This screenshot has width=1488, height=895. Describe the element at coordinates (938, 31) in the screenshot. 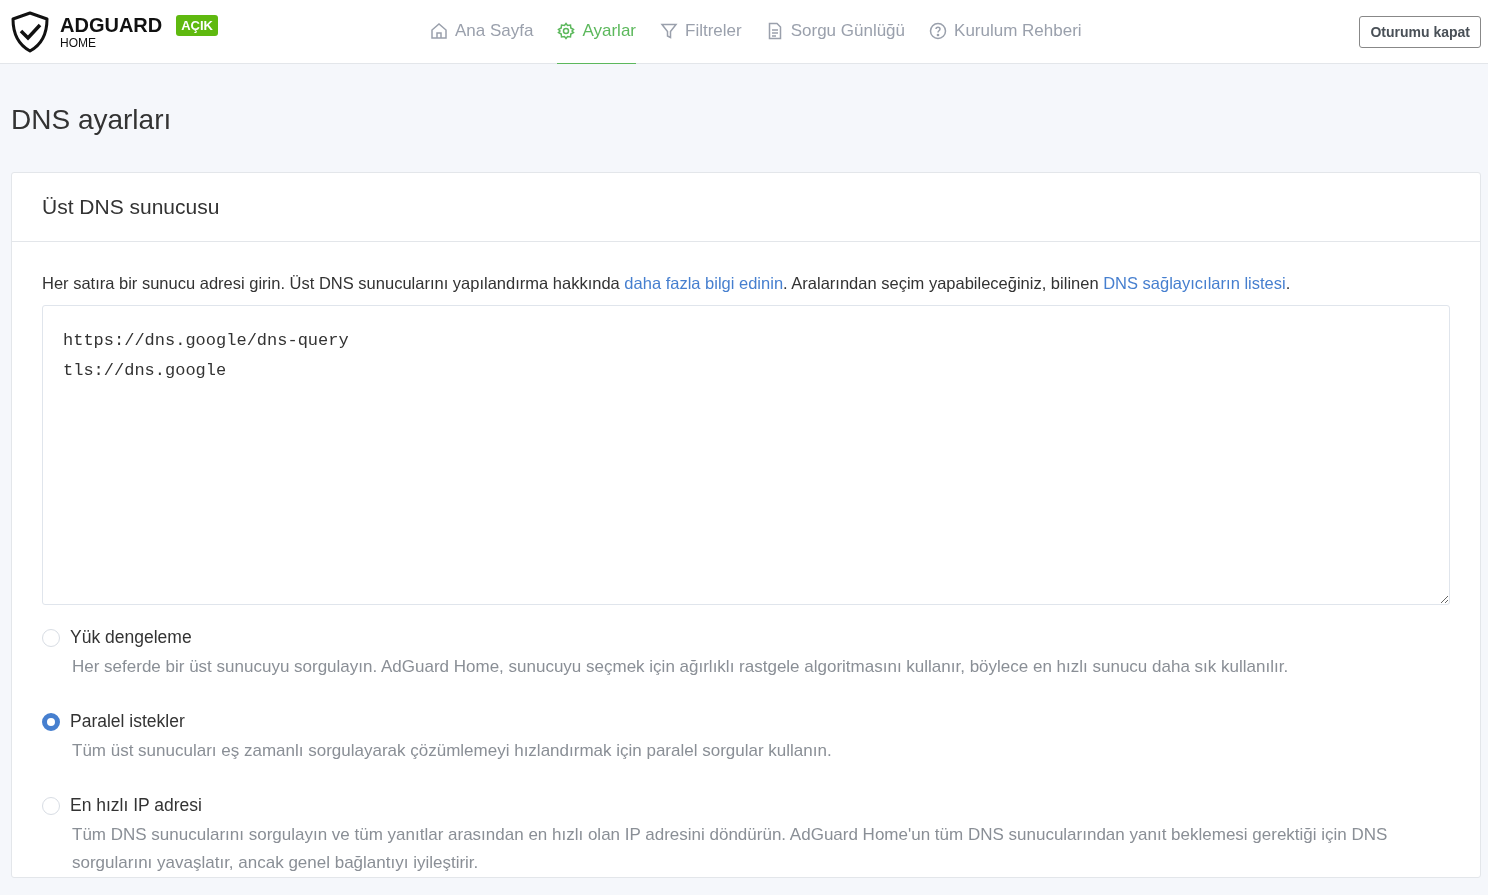

I see `help-icon` at that location.